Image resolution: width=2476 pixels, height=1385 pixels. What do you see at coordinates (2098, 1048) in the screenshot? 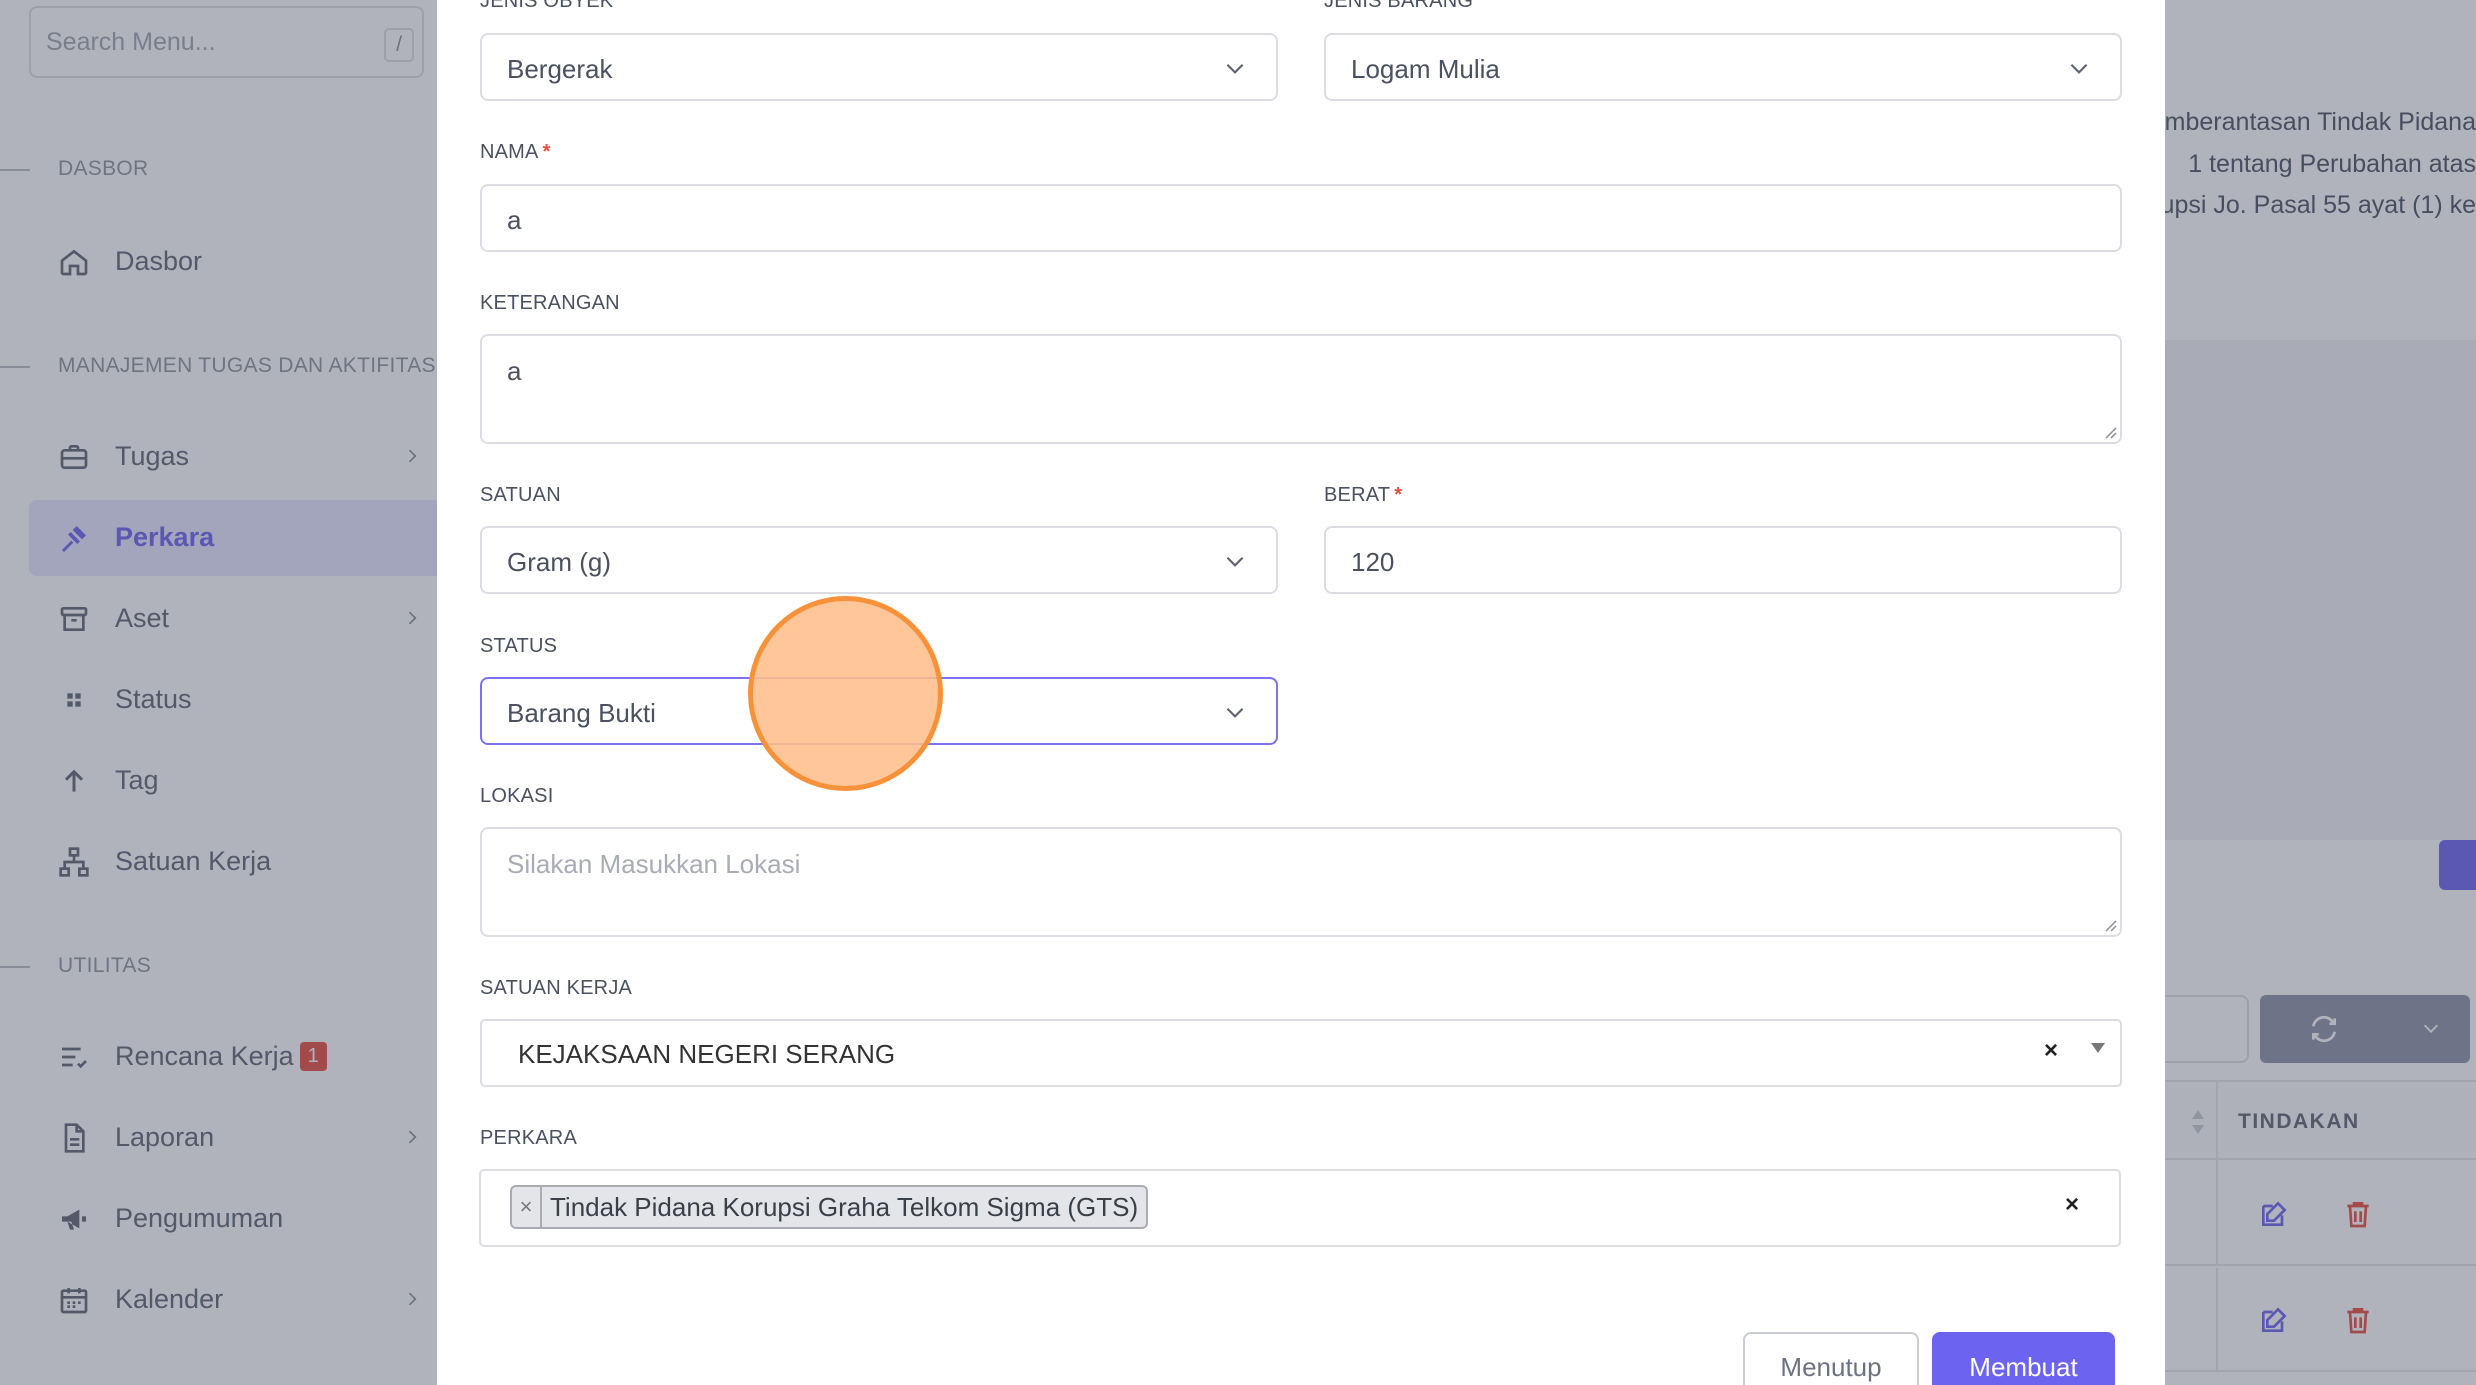
I see `dropdown-arrow-icon` at bounding box center [2098, 1048].